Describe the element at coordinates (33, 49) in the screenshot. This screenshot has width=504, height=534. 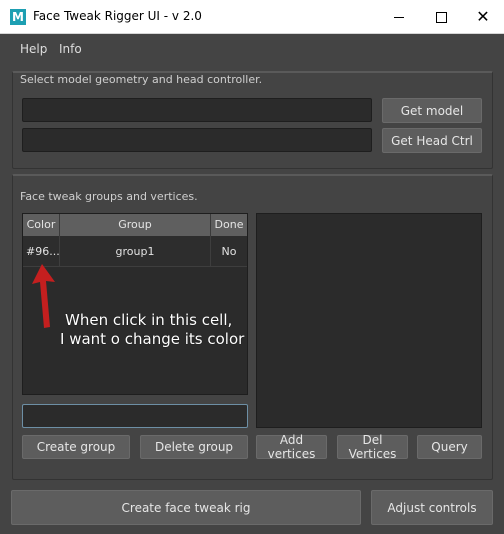
I see `menu-help: Help` at that location.